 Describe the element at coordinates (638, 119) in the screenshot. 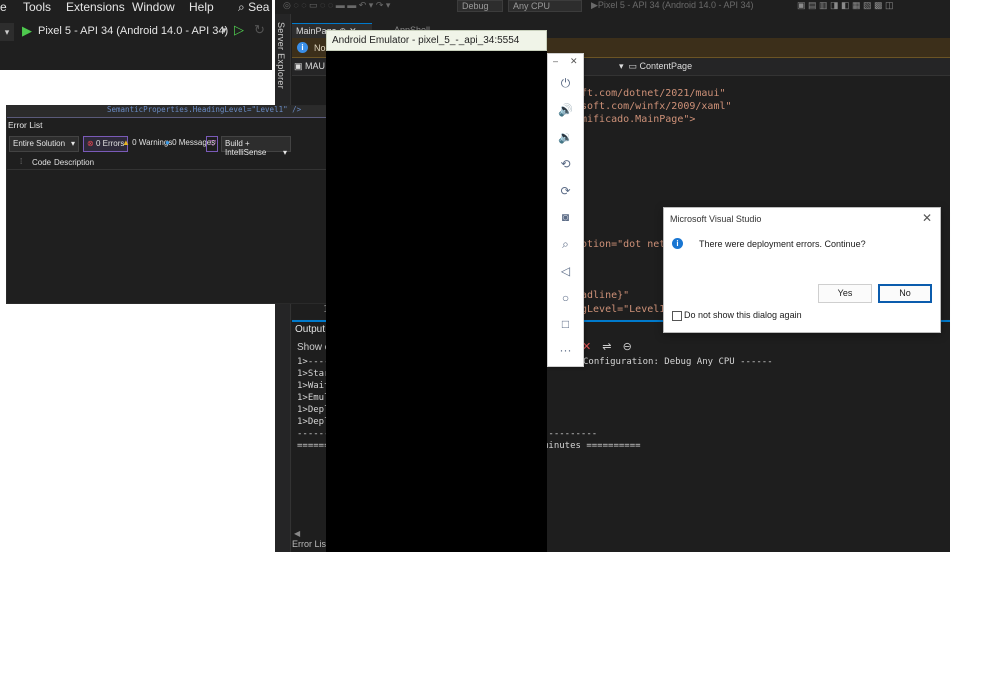

I see `code-line: mificado.MainPage">` at that location.